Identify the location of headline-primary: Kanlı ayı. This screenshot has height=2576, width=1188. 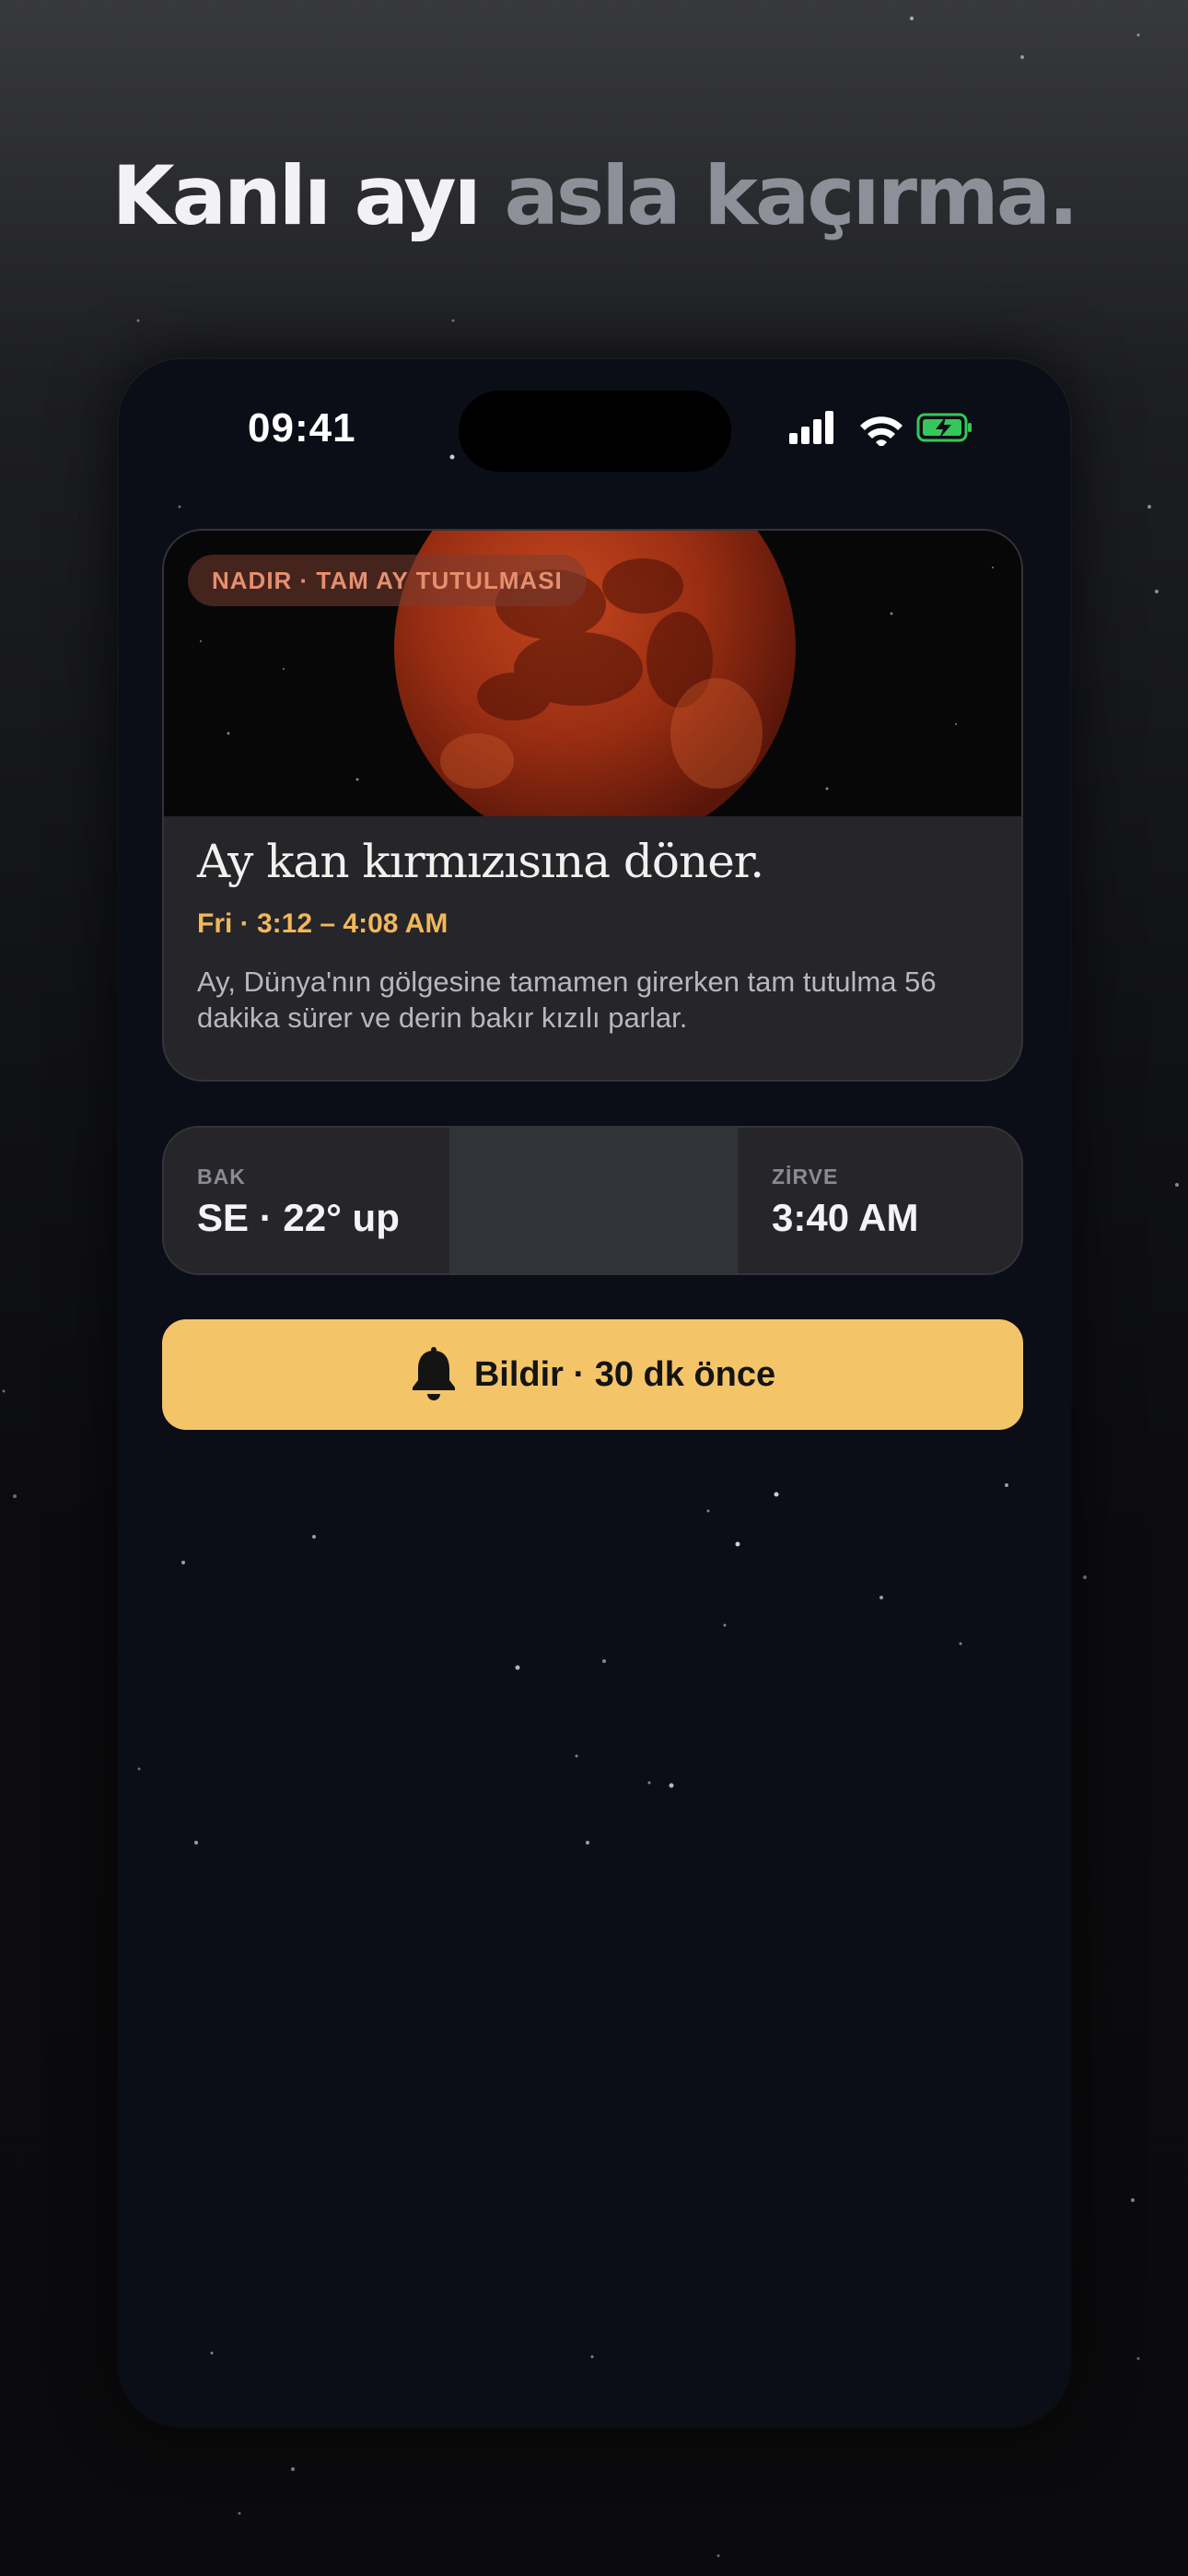
(296, 195).